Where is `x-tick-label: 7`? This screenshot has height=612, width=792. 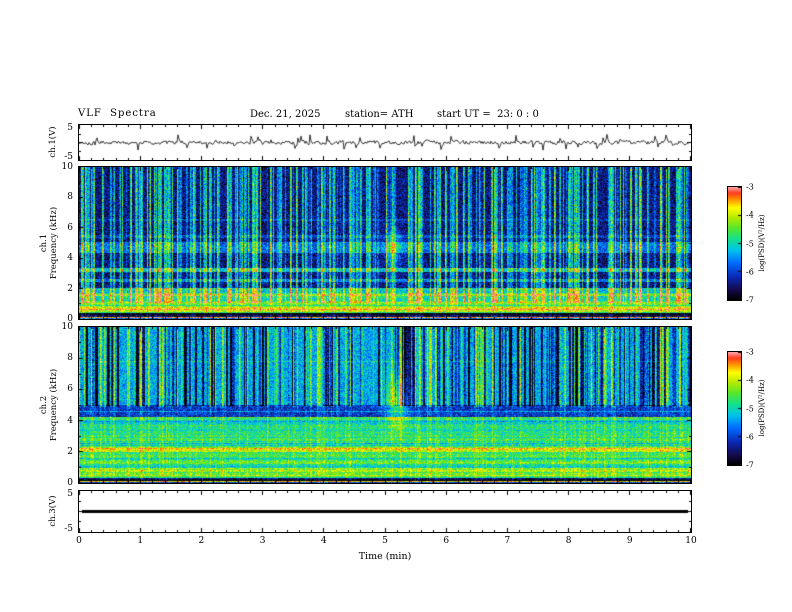 x-tick-label: 7 is located at coordinates (507, 541).